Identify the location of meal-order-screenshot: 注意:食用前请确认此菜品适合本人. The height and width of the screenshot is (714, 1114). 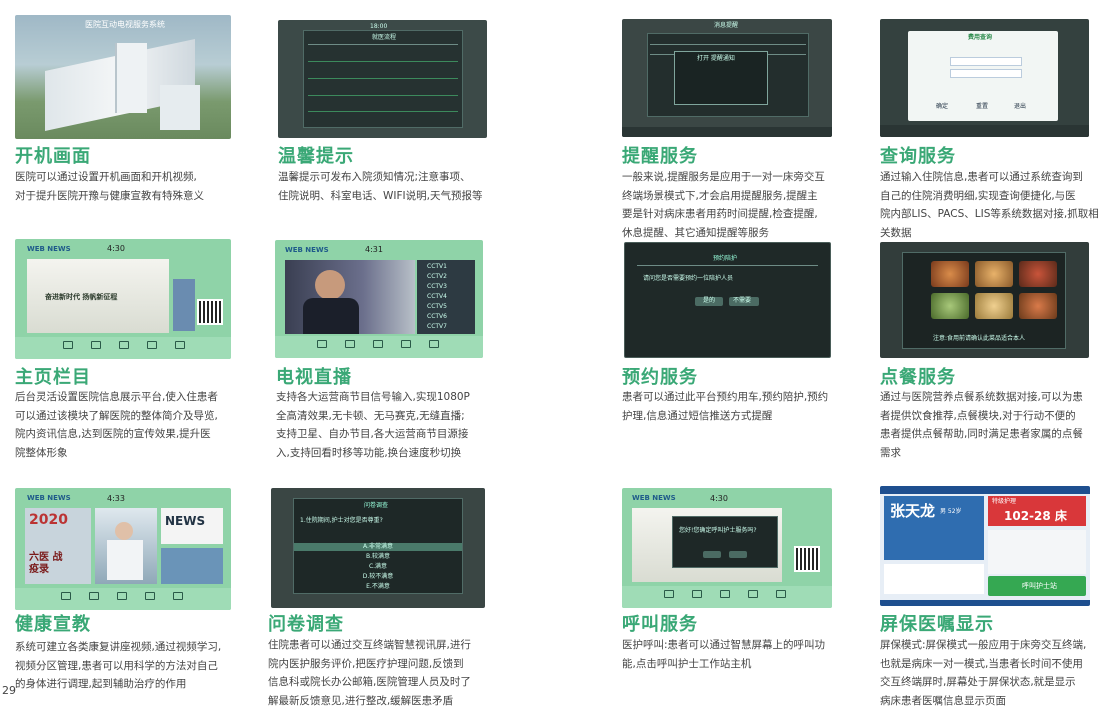
(984, 300).